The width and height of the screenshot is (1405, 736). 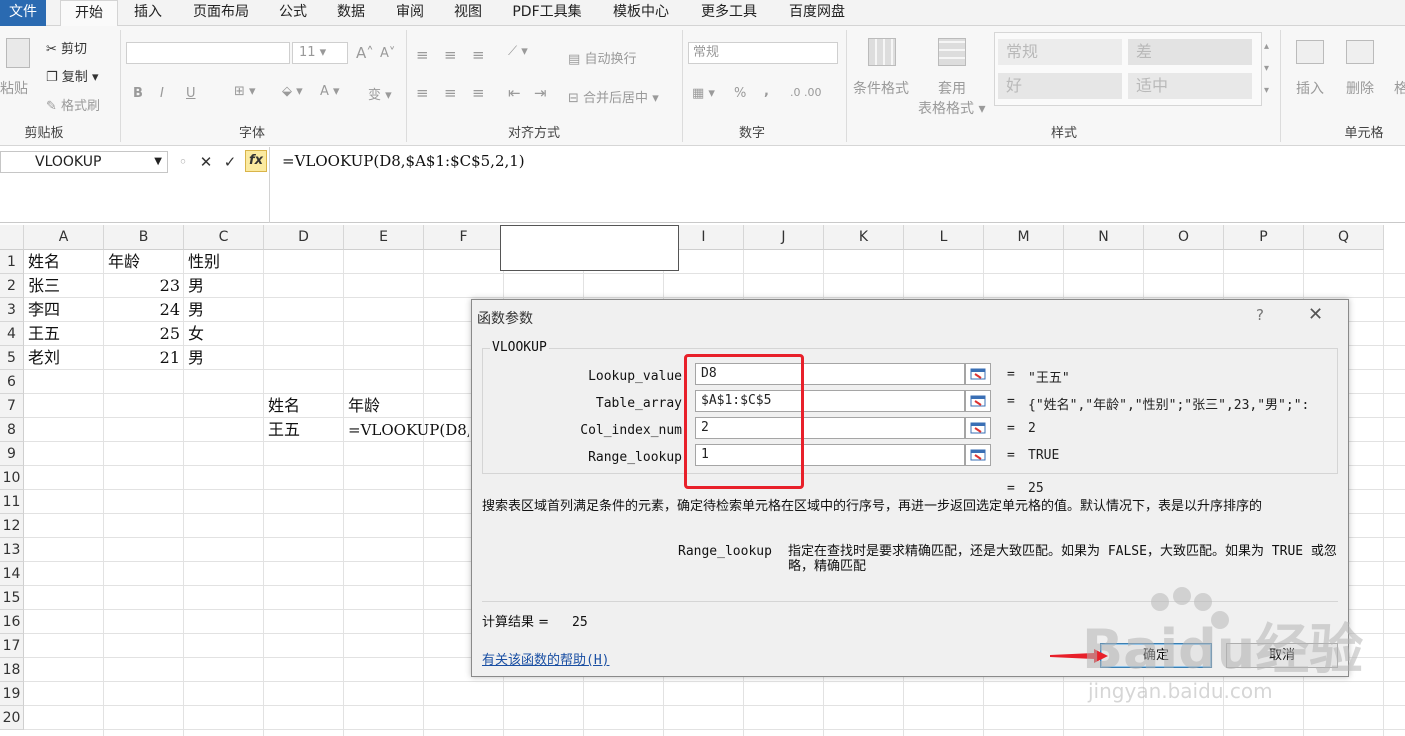 I want to click on tab-baidu-pan: 百度网盘, so click(x=817, y=13).